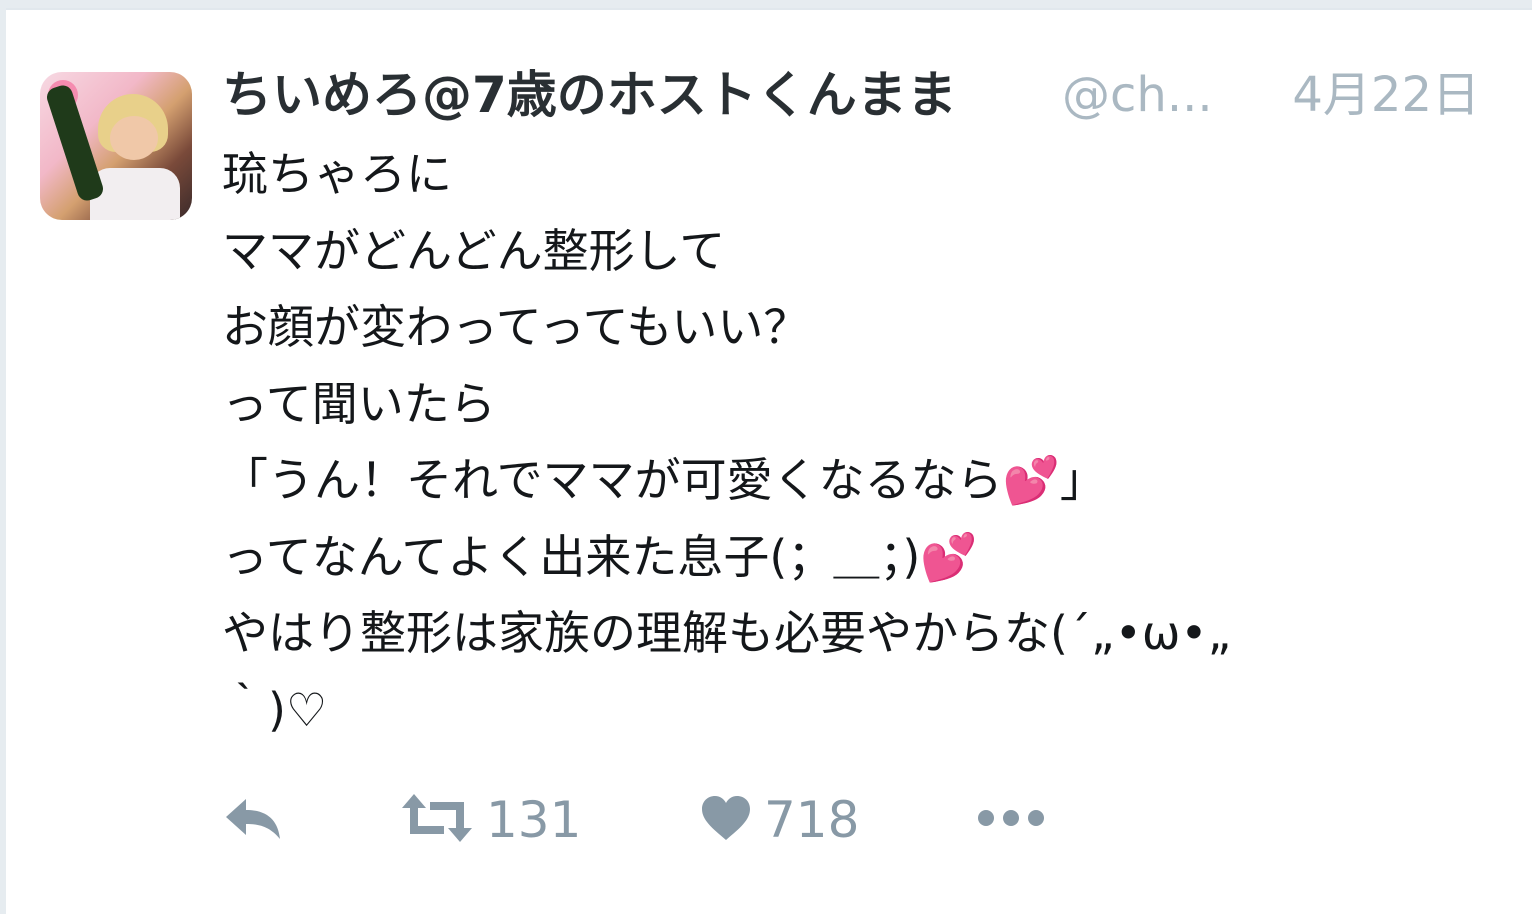  I want to click on retweet-icon, so click(437, 820).